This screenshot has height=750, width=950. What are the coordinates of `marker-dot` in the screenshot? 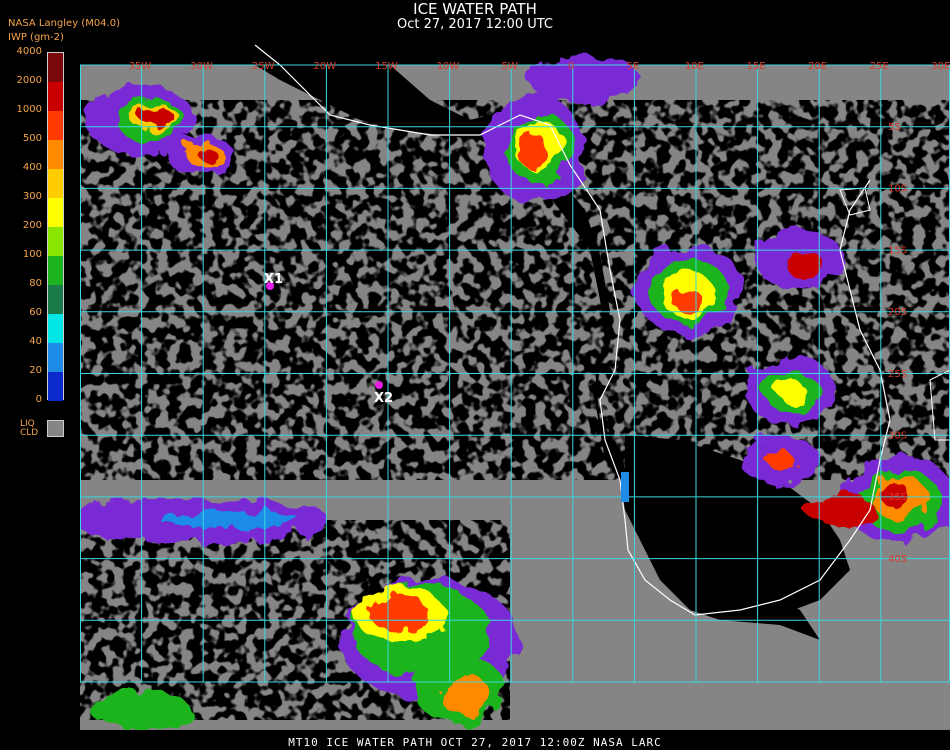 It's located at (379, 385).